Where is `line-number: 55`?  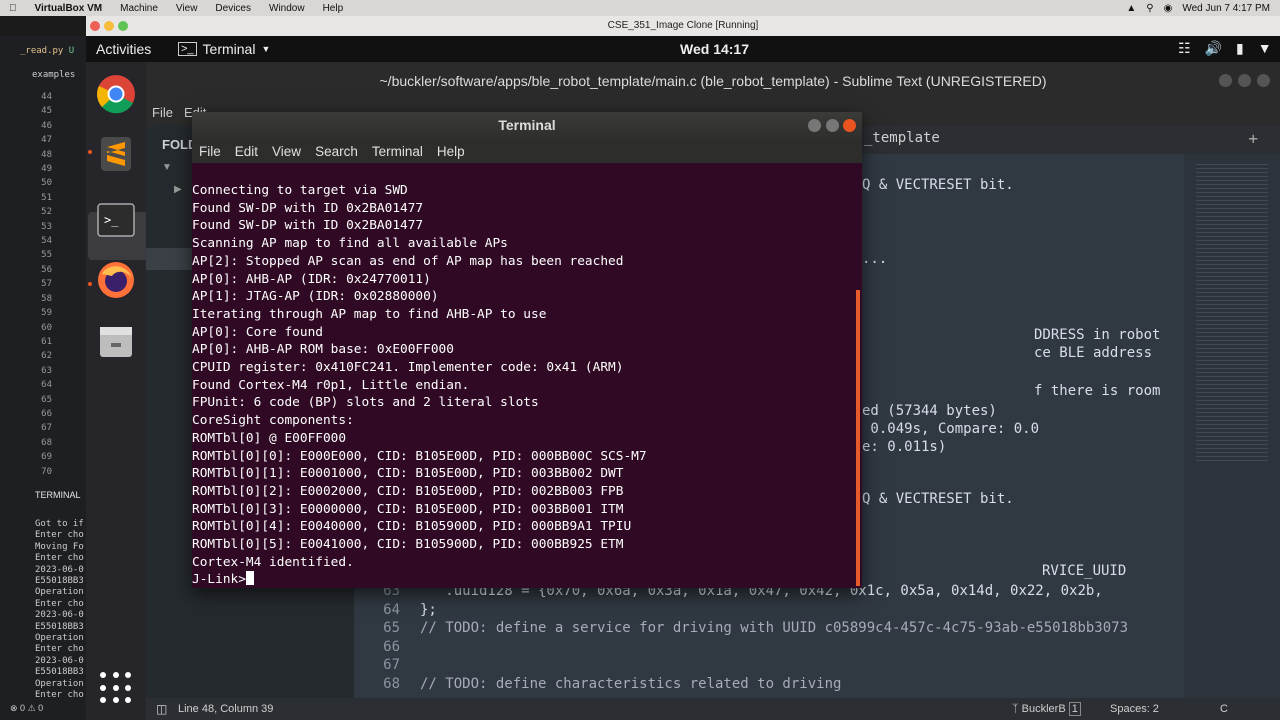 line-number: 55 is located at coordinates (46, 255).